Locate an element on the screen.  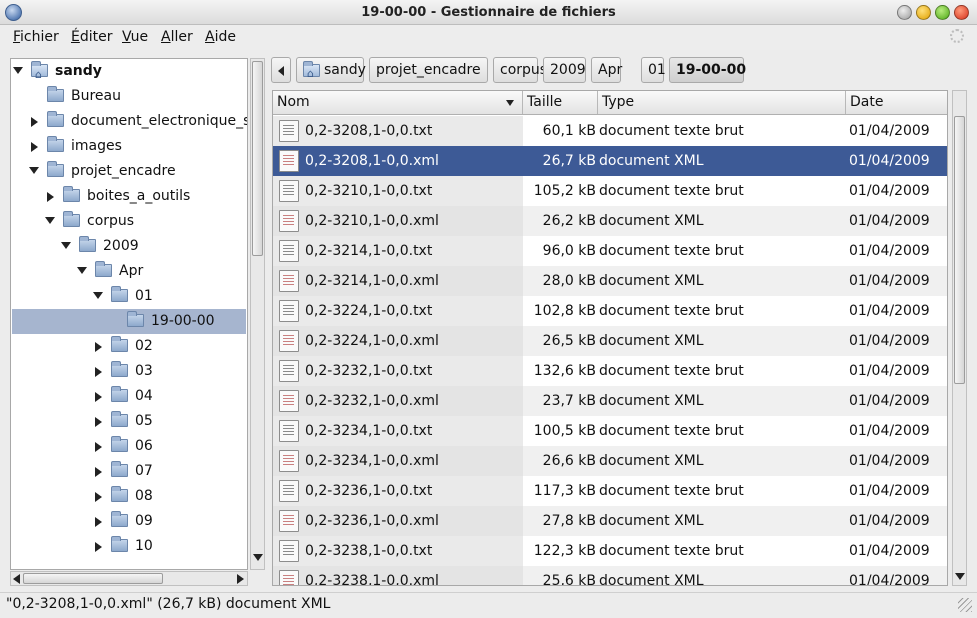
path-button-2009: 2009 is located at coordinates (564, 70).